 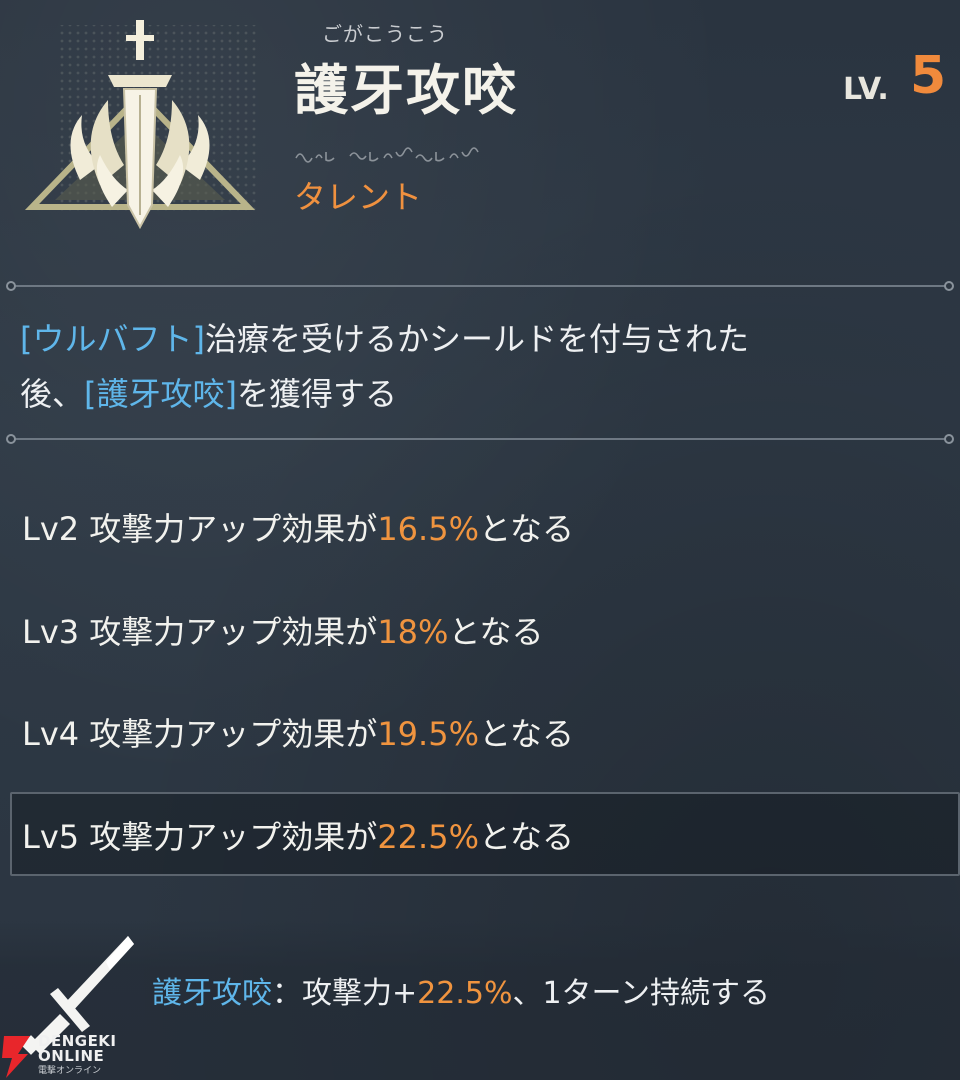 I want to click on level-value: 5, so click(x=928, y=76).